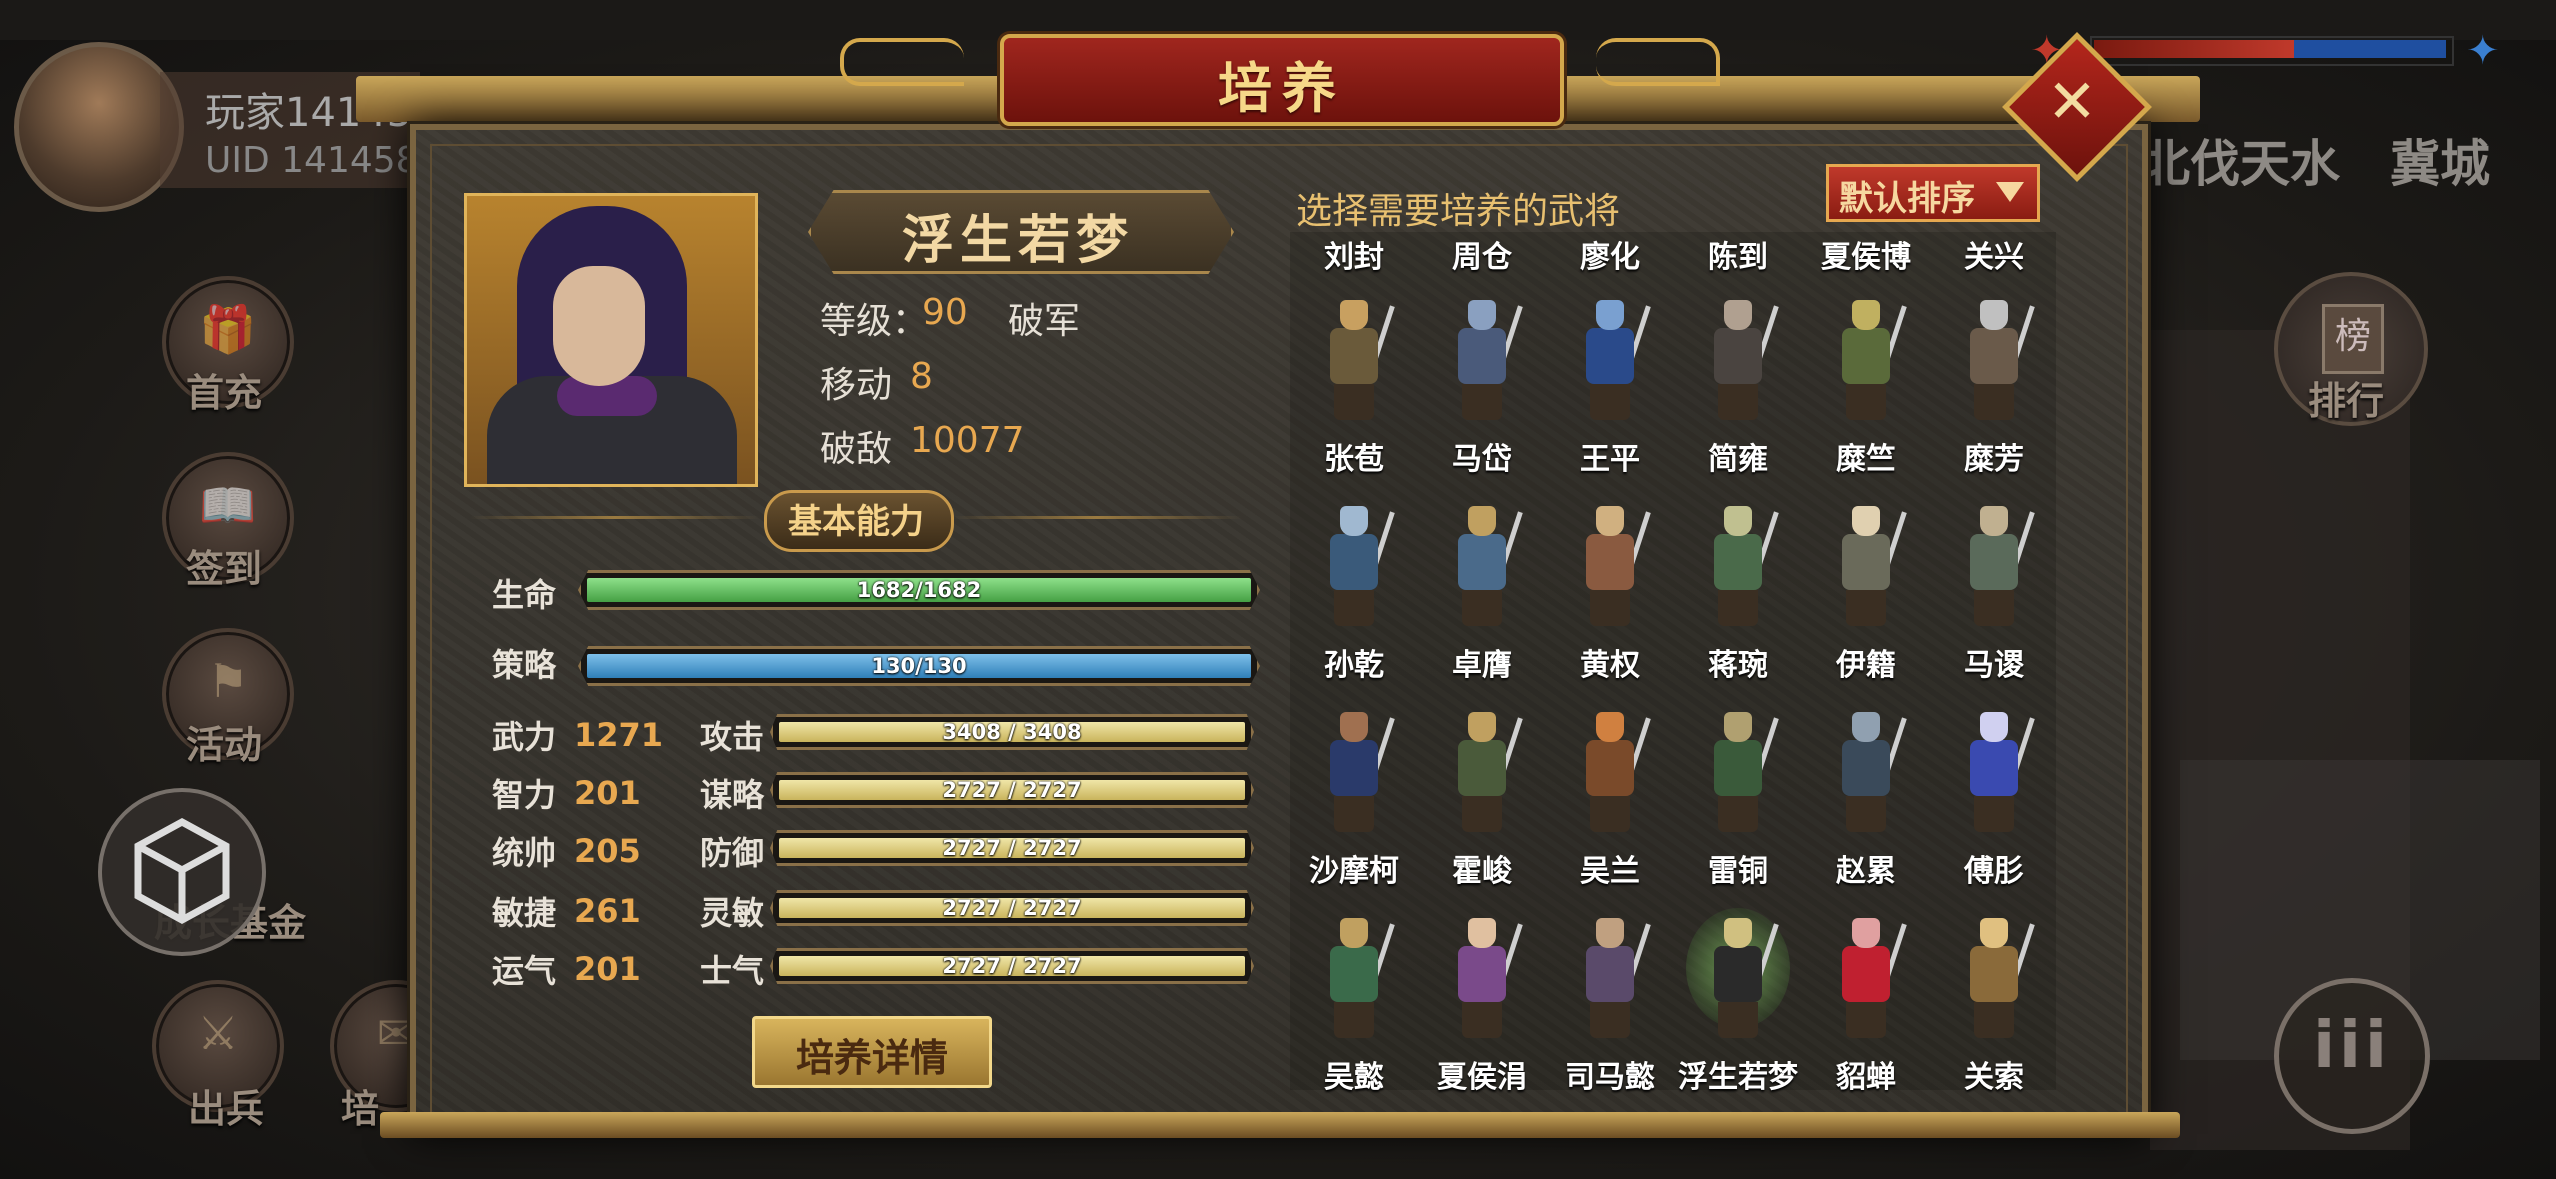 The image size is (2556, 1179). What do you see at coordinates (874, 321) in the screenshot?
I see `level-label: 等级：` at bounding box center [874, 321].